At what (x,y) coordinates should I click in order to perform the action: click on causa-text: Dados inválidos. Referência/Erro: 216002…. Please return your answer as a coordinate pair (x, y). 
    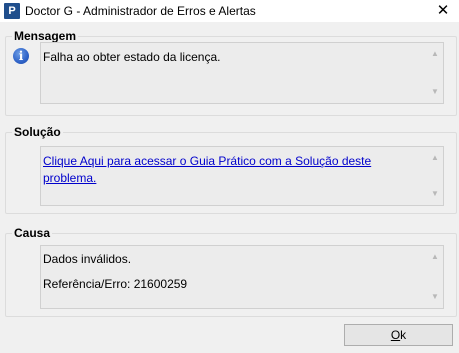
    Looking at the image, I should click on (233, 272).